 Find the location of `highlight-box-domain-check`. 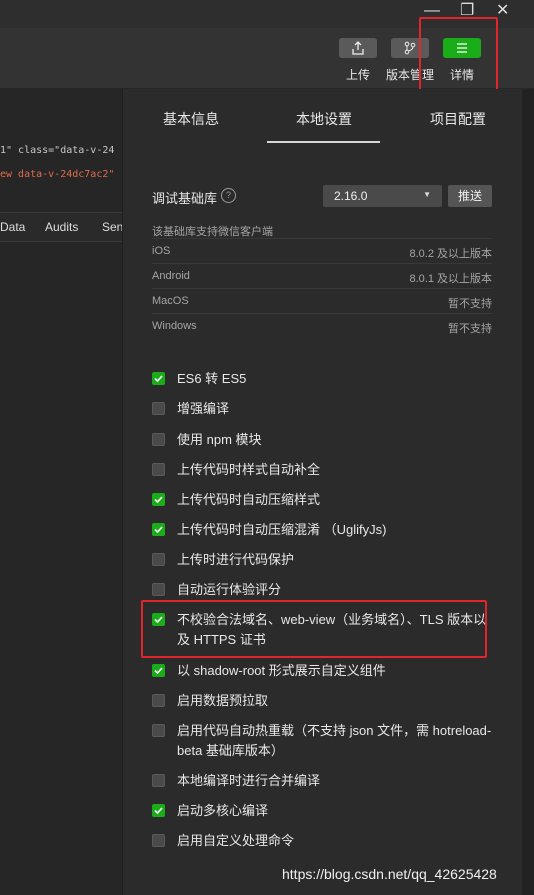

highlight-box-domain-check is located at coordinates (314, 629).